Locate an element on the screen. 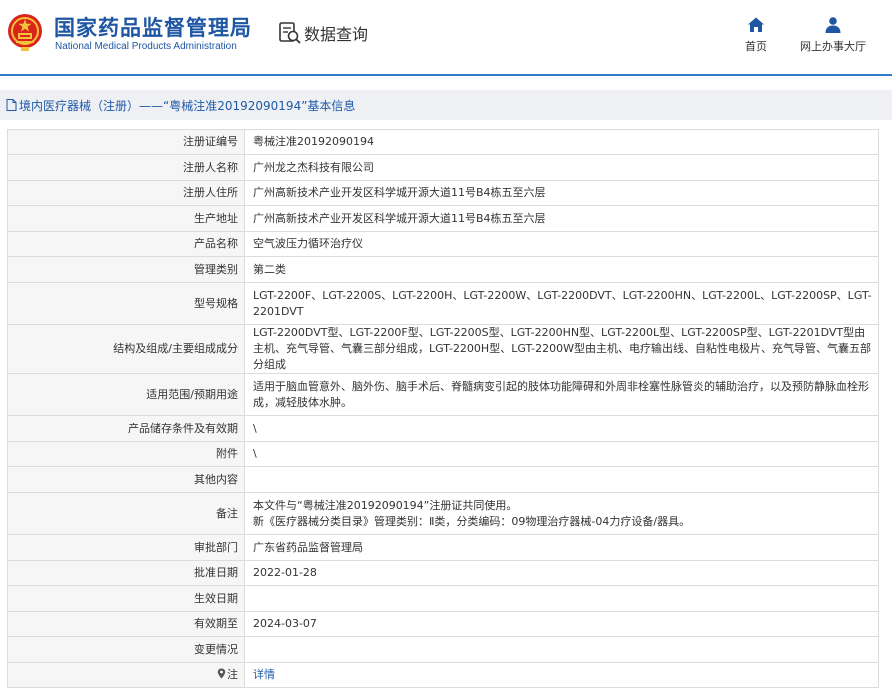  table-row: 其他内容 is located at coordinates (443, 479).